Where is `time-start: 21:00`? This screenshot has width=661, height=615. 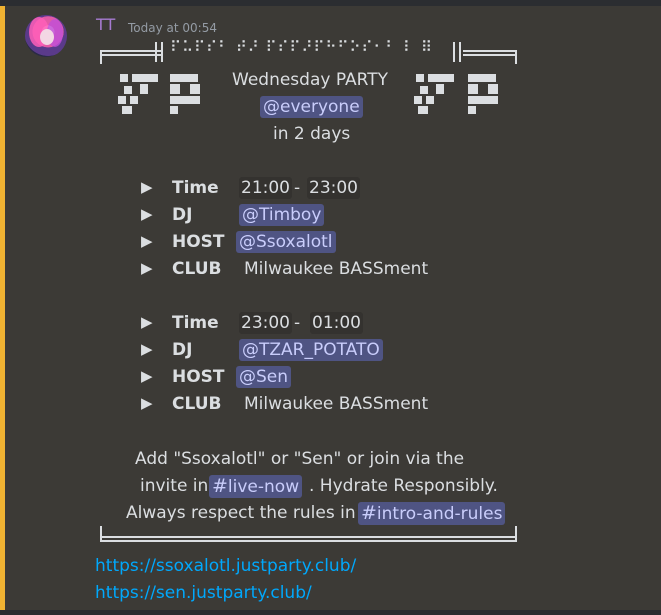 time-start: 21:00 is located at coordinates (265, 188).